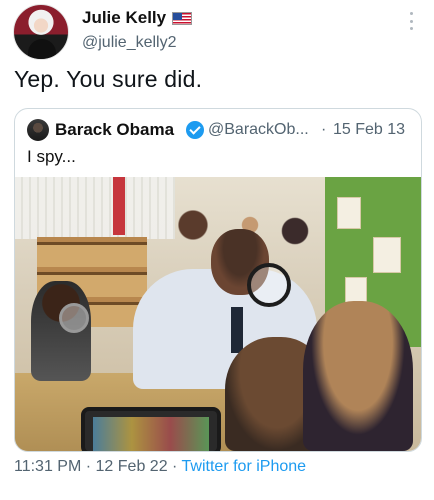  Describe the element at coordinates (38, 130) in the screenshot. I see `quoted-author-avatar` at that location.